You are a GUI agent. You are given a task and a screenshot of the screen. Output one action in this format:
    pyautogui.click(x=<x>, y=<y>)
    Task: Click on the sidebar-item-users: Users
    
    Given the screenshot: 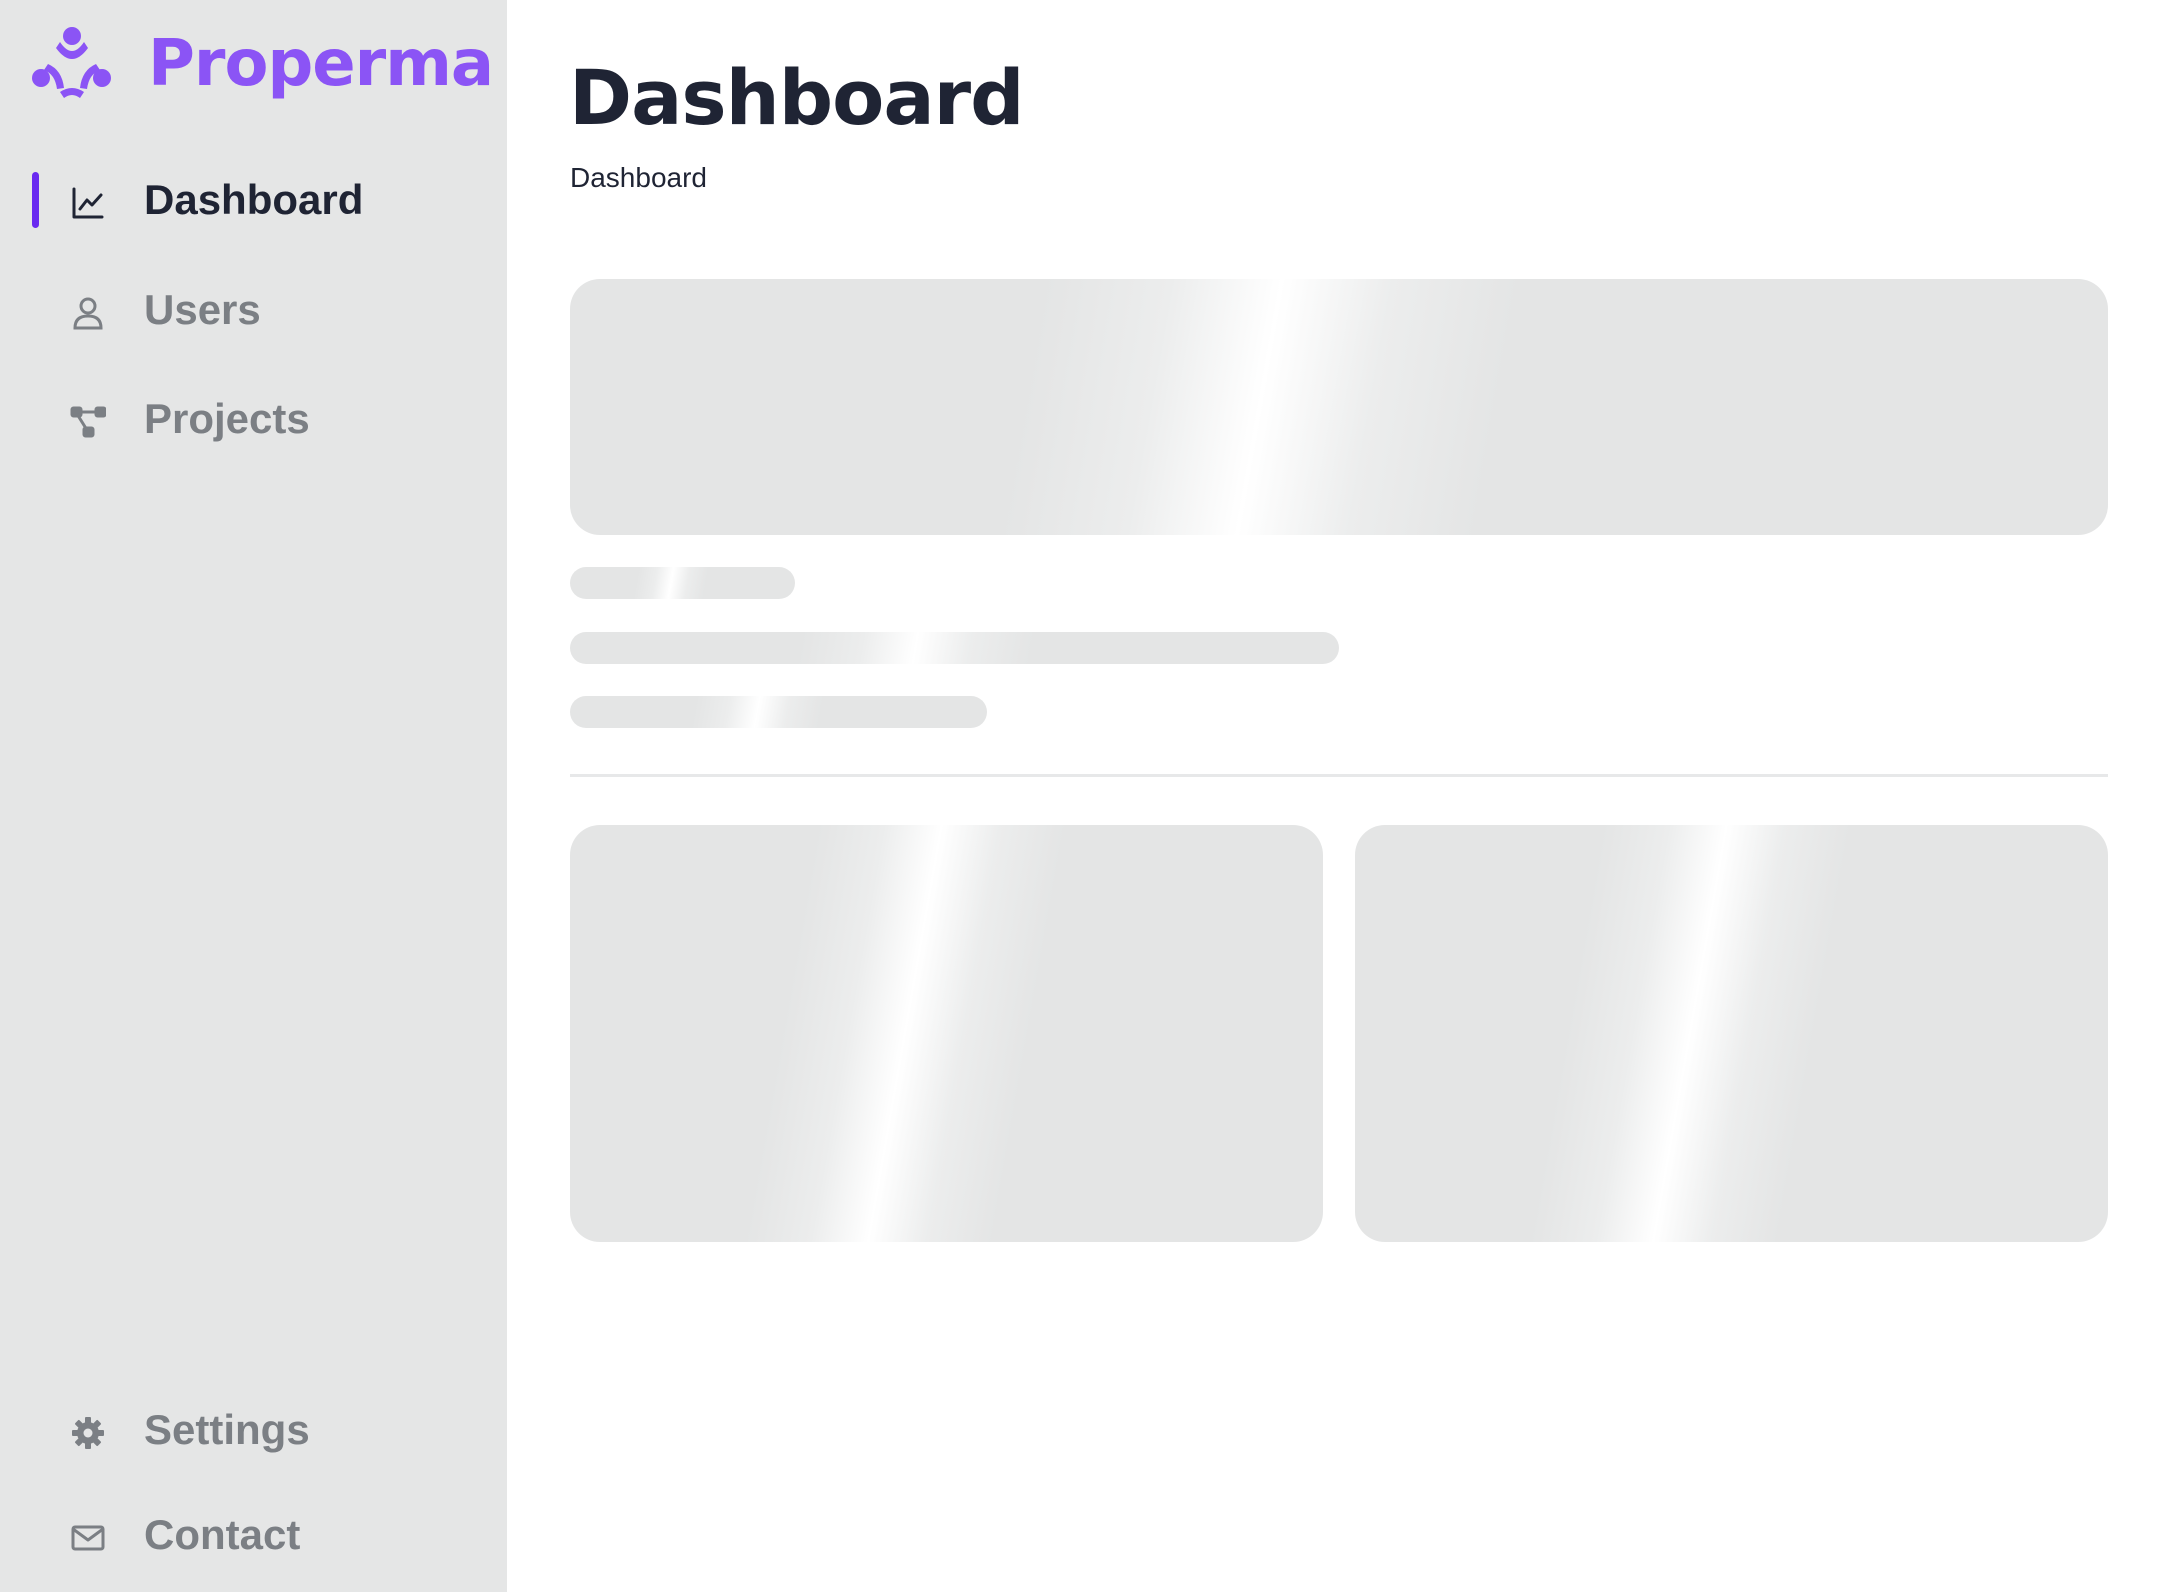 What is the action you would take?
    pyautogui.click(x=253, y=310)
    